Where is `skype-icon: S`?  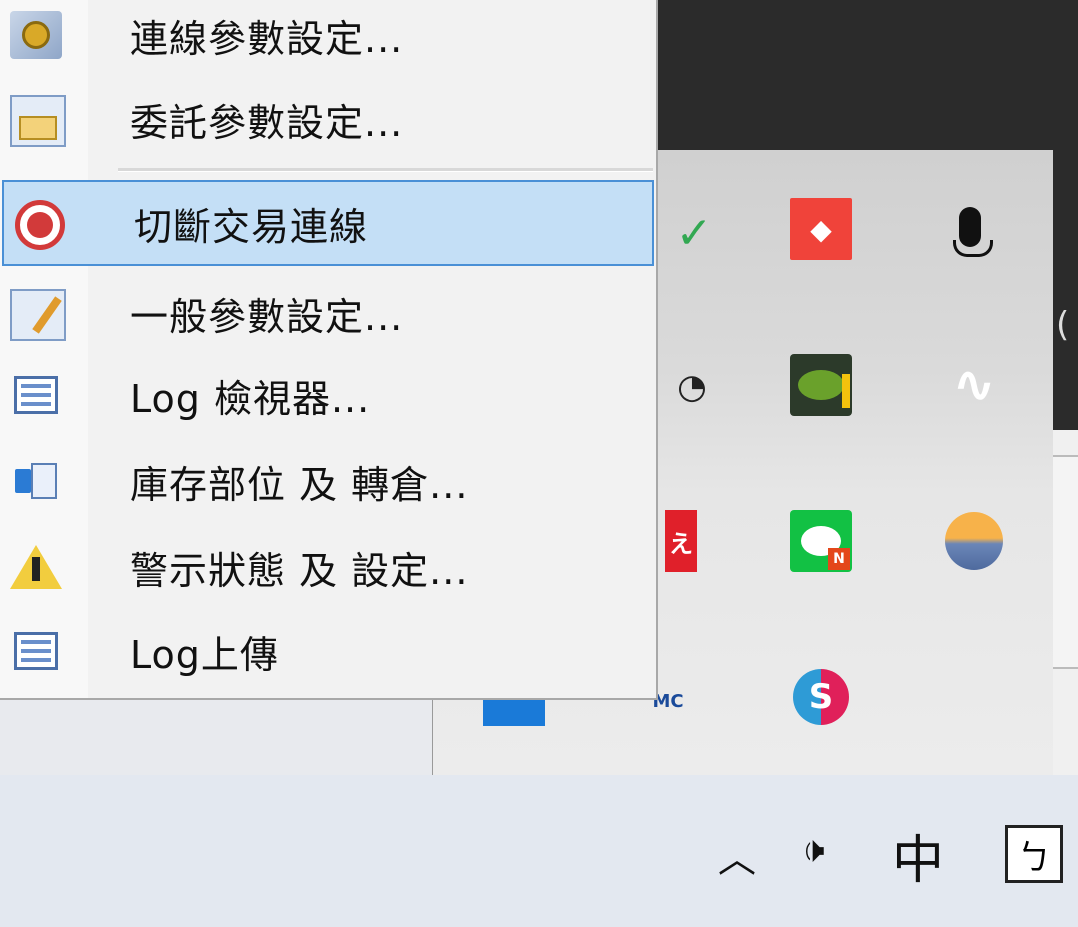
skype-icon: S is located at coordinates (821, 697).